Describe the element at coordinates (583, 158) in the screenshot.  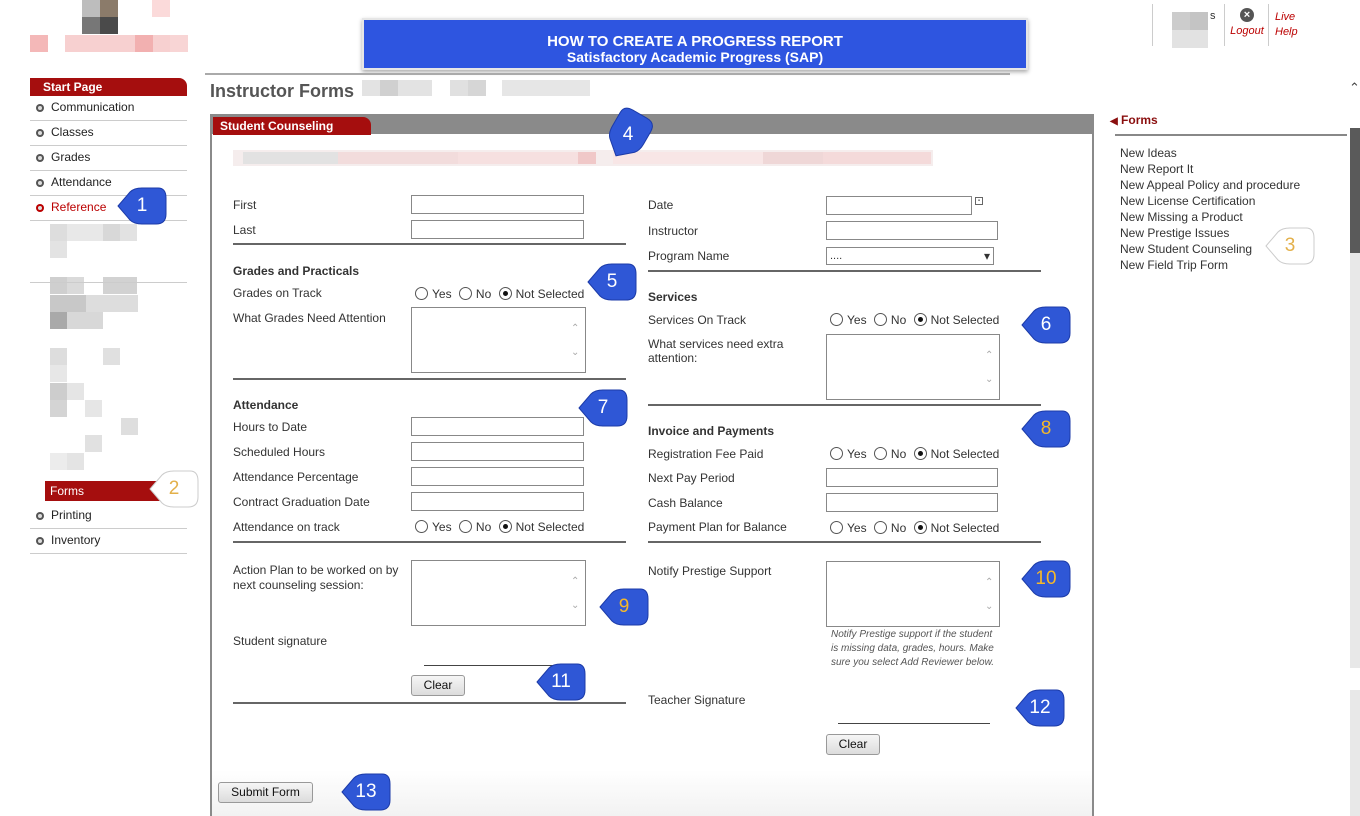
I see `blurred-instructions` at that location.